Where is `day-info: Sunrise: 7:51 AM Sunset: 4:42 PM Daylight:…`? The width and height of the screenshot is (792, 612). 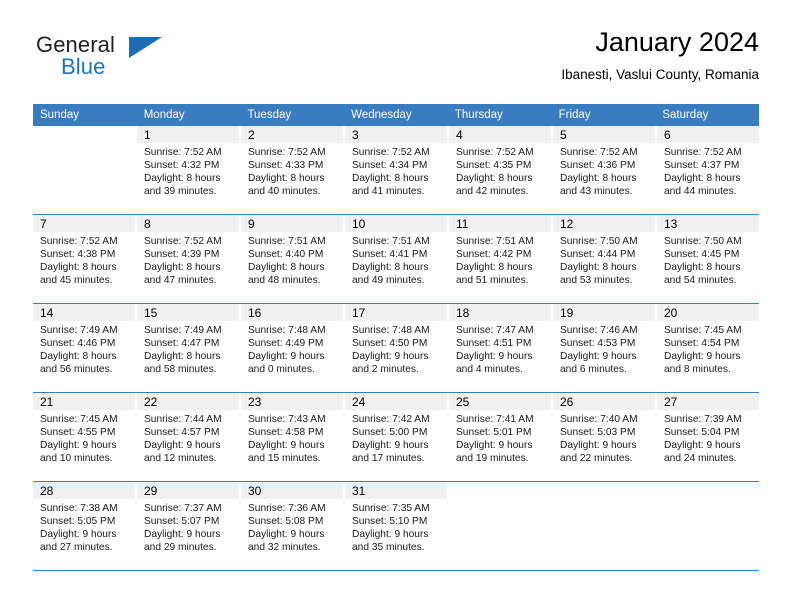
day-info: Sunrise: 7:51 AM Sunset: 4:42 PM Daylight:… is located at coordinates (500, 259).